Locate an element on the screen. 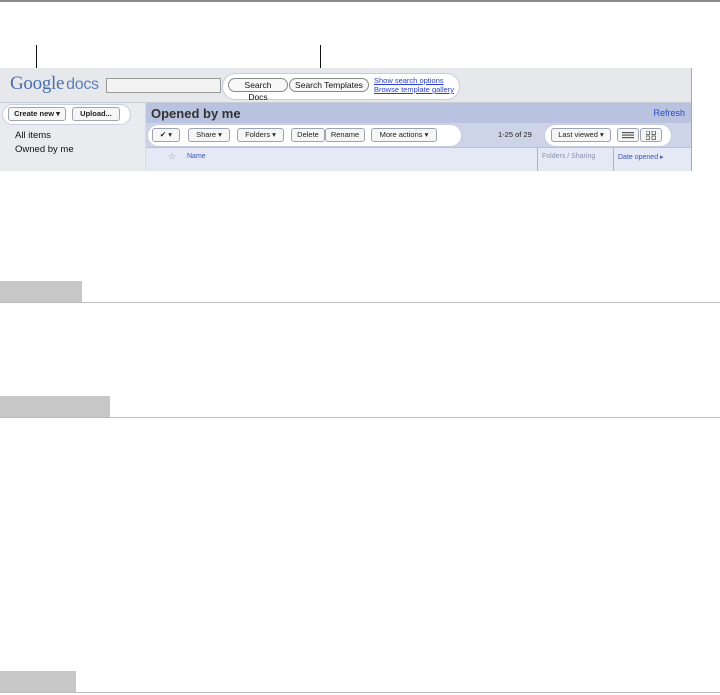 The height and width of the screenshot is (695, 720). list-view-icon is located at coordinates (628, 135).